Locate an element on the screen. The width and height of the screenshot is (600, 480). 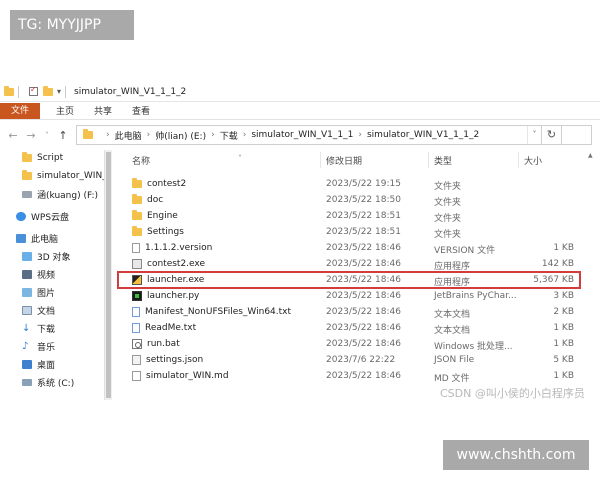
back-button: ← is located at coordinates (13, 135).